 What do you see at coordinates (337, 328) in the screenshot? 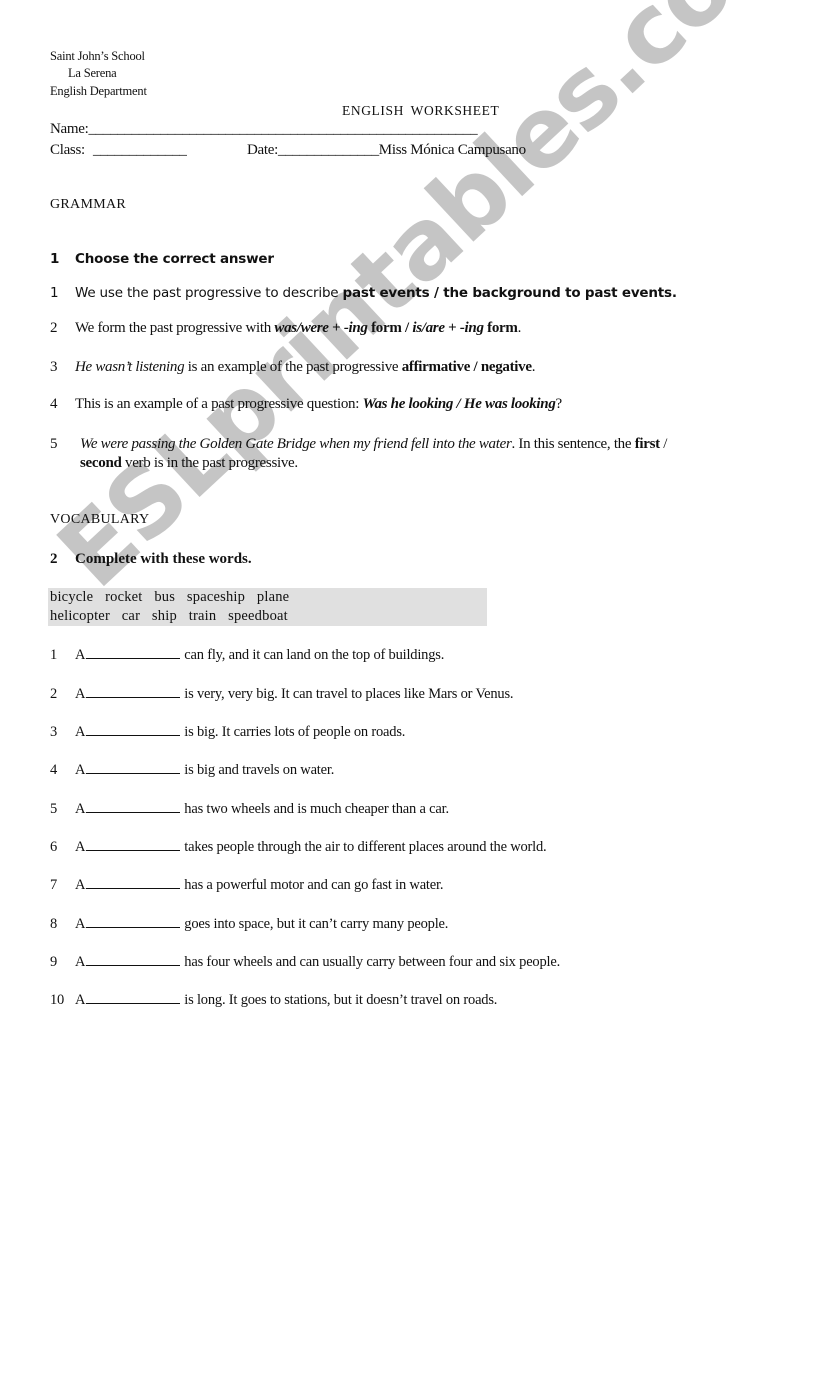
I see `answer-option-1: was/were + -ing form` at bounding box center [337, 328].